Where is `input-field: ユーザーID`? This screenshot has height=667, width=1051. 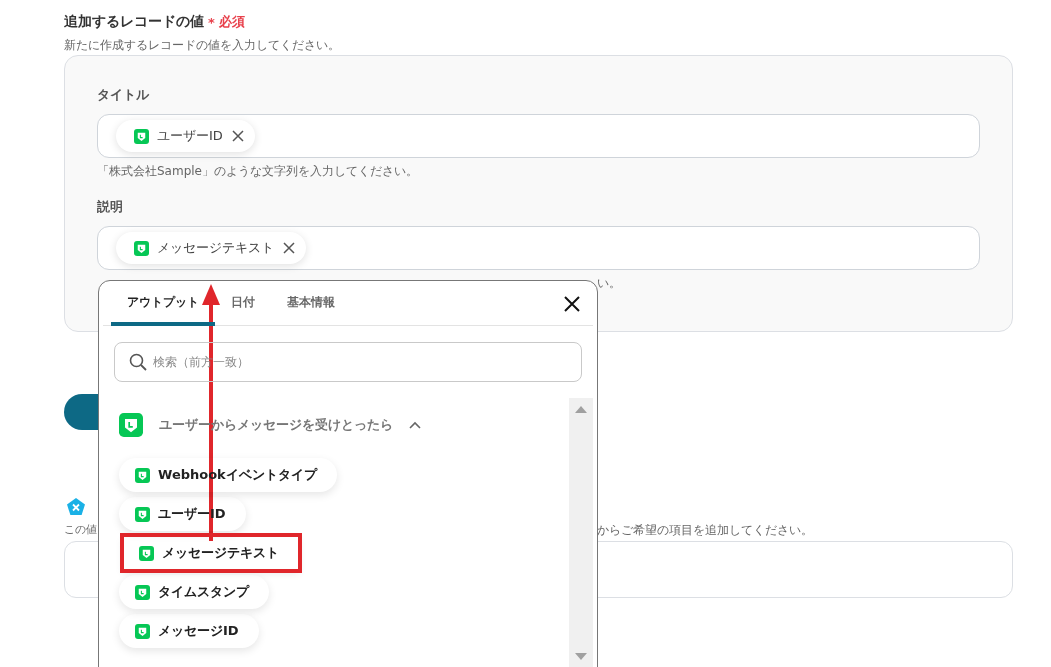
input-field: ユーザーID is located at coordinates (538, 136).